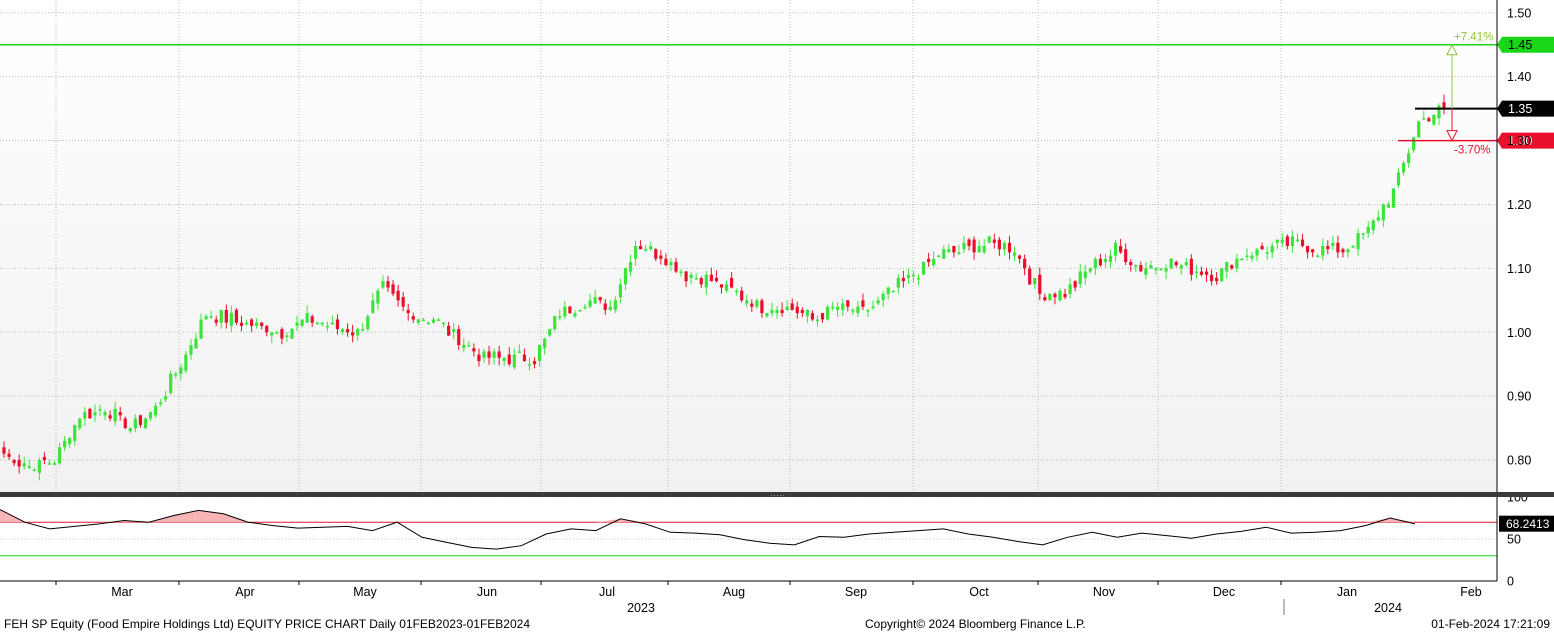 This screenshot has height=634, width=1554. What do you see at coordinates (777, 494) in the screenshot?
I see `panel-resize-grip` at bounding box center [777, 494].